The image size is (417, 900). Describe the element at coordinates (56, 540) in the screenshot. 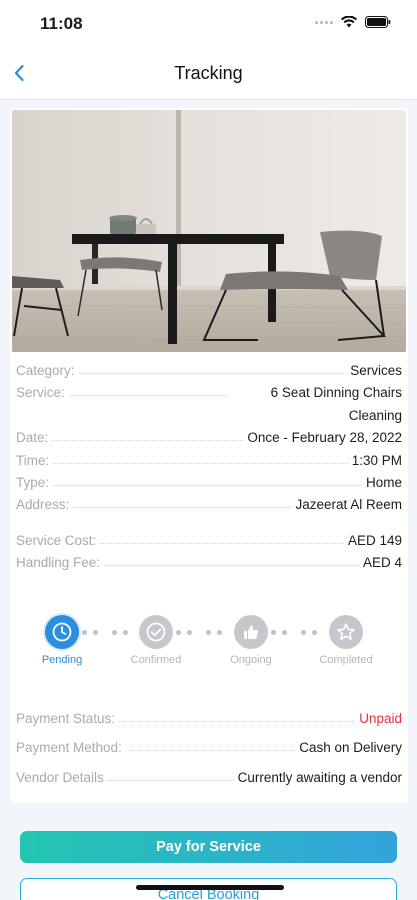

I see `service-cost-label: Service Cost:` at that location.